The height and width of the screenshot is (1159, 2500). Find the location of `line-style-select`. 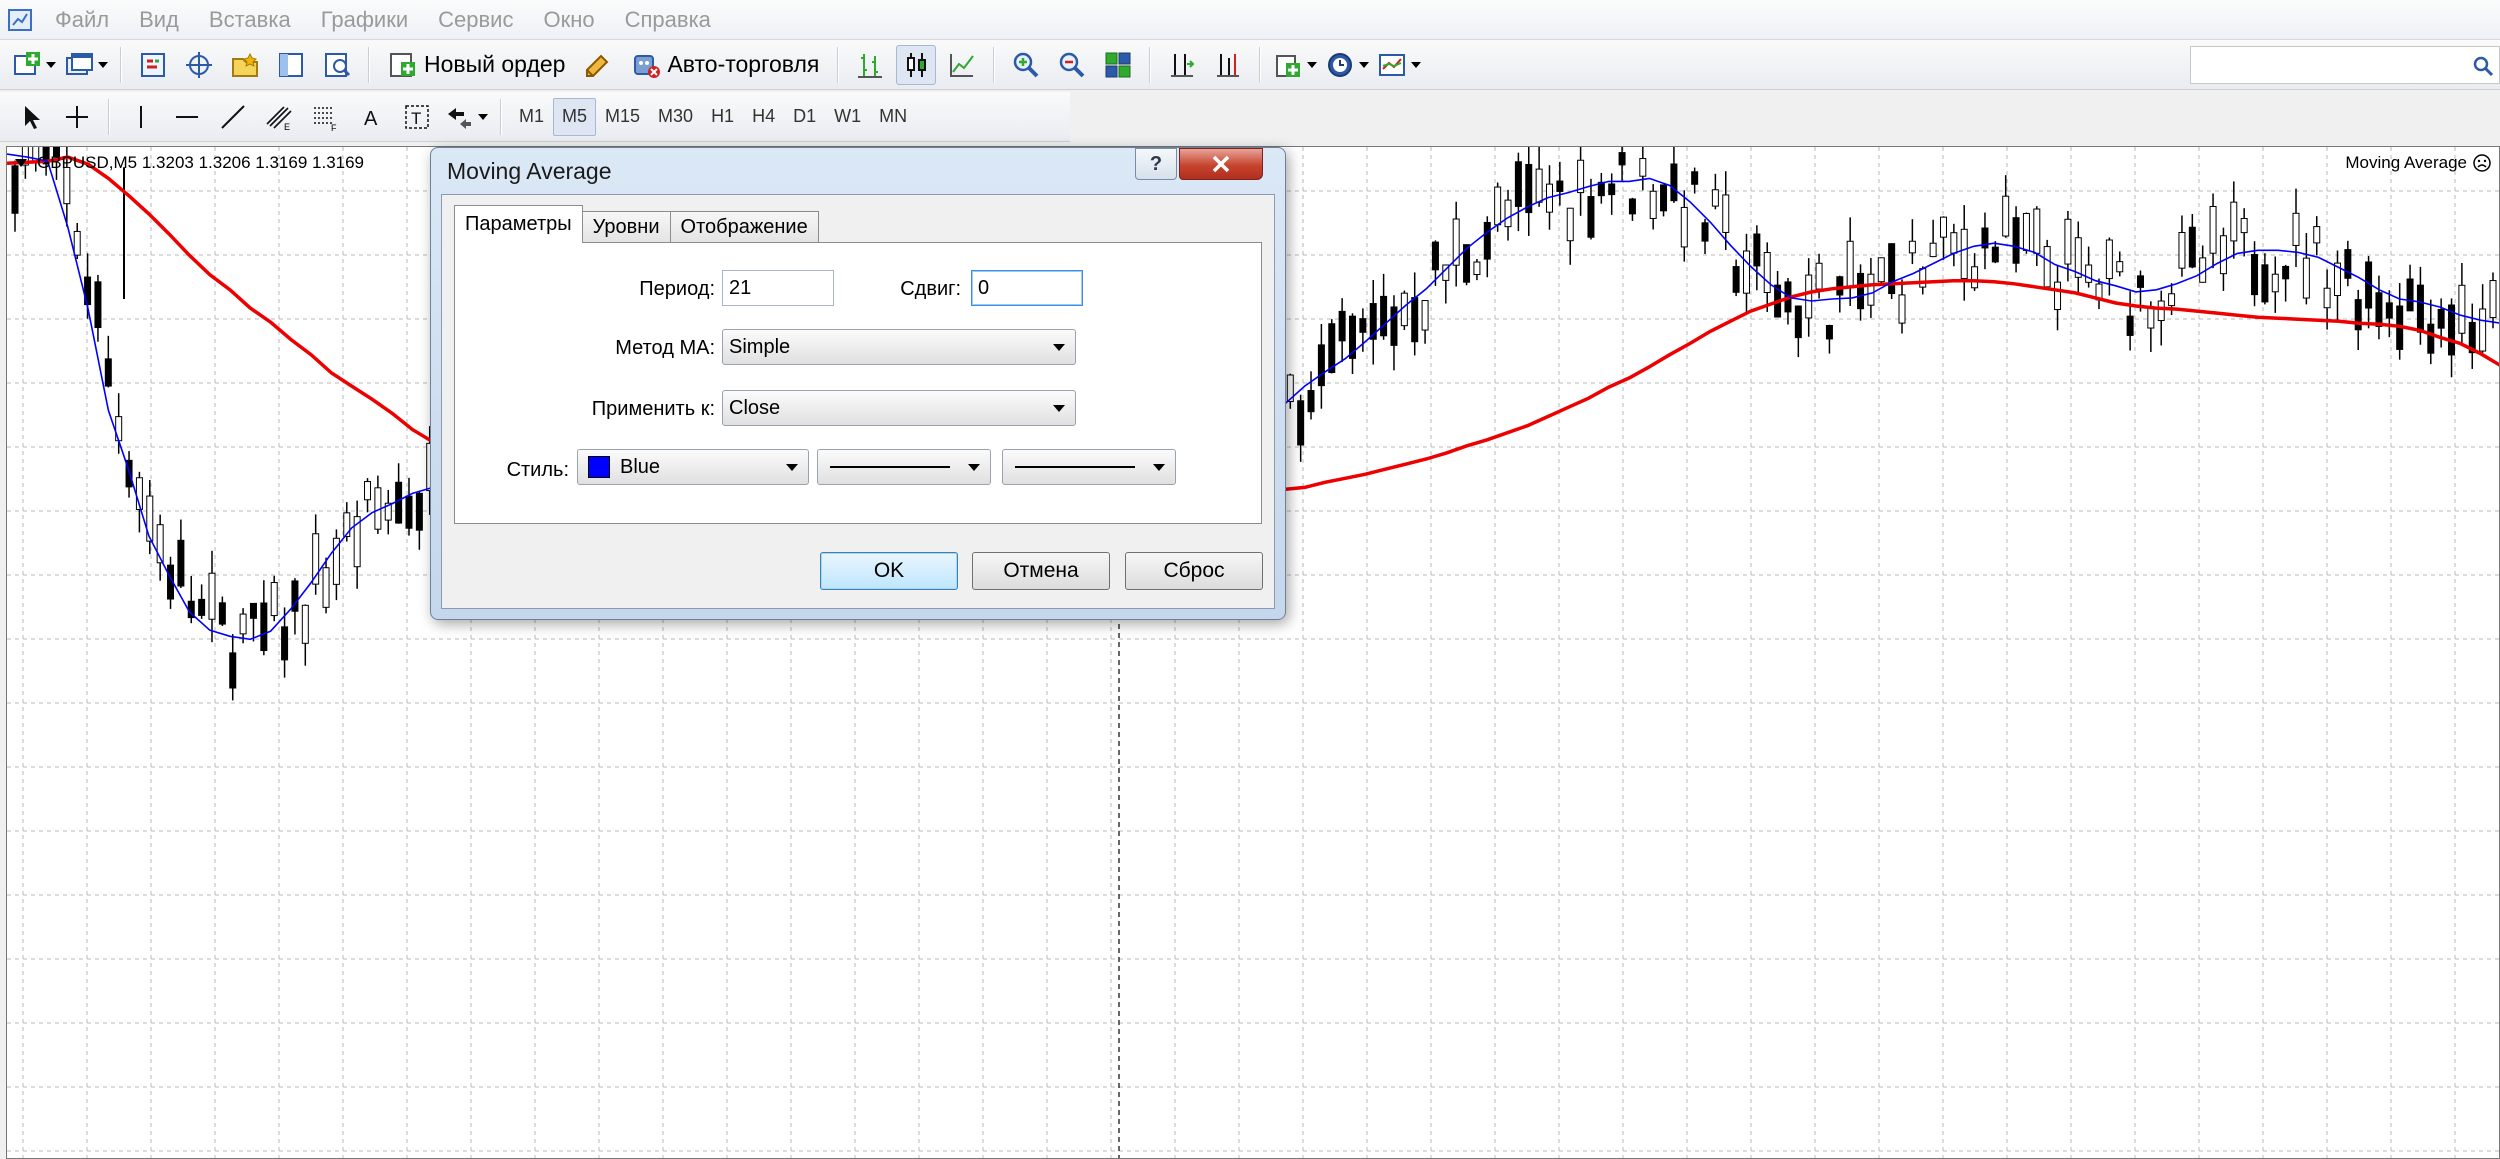

line-style-select is located at coordinates (904, 467).